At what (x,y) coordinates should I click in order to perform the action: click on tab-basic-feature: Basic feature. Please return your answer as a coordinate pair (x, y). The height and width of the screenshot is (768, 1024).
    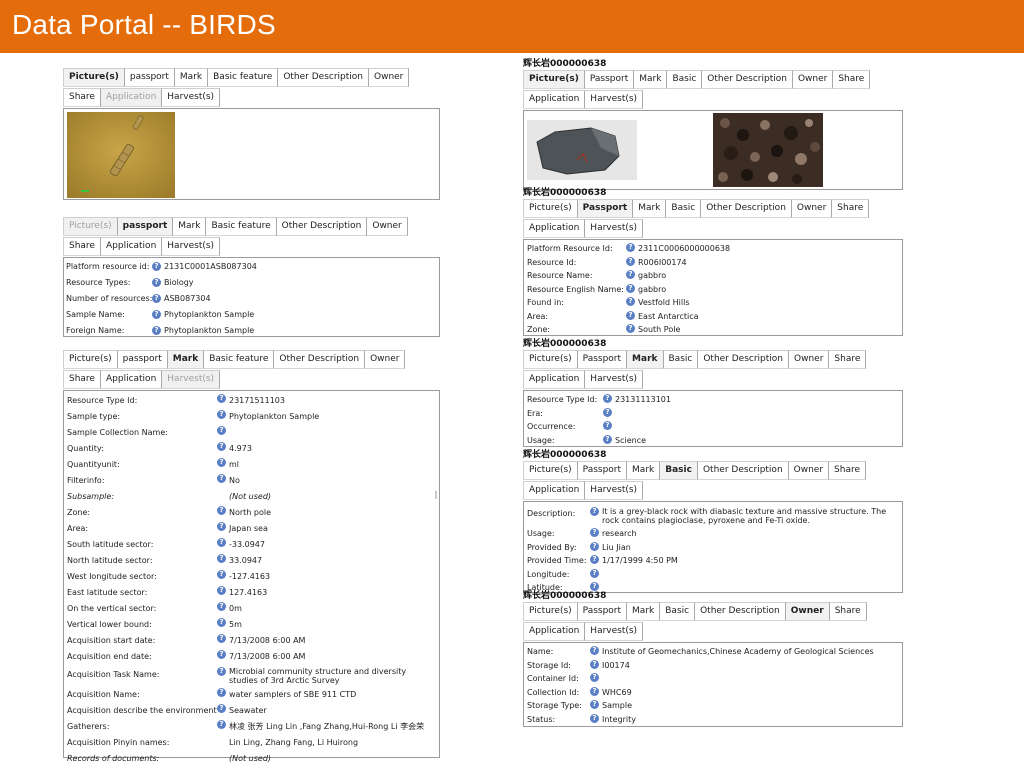
    Looking at the image, I should click on (239, 359).